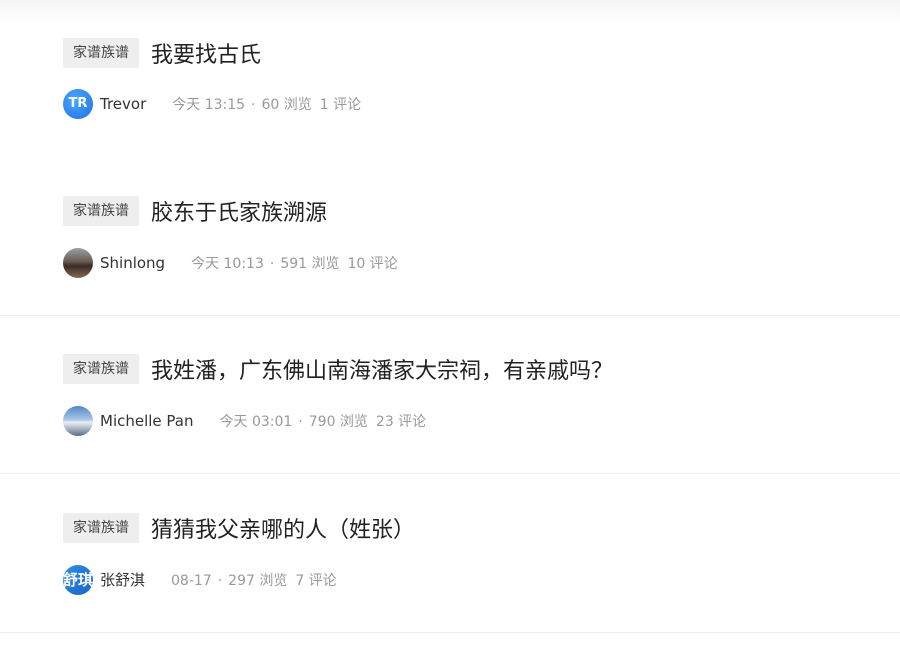  Describe the element at coordinates (401, 421) in the screenshot. I see `comment-count: 23 评论` at that location.